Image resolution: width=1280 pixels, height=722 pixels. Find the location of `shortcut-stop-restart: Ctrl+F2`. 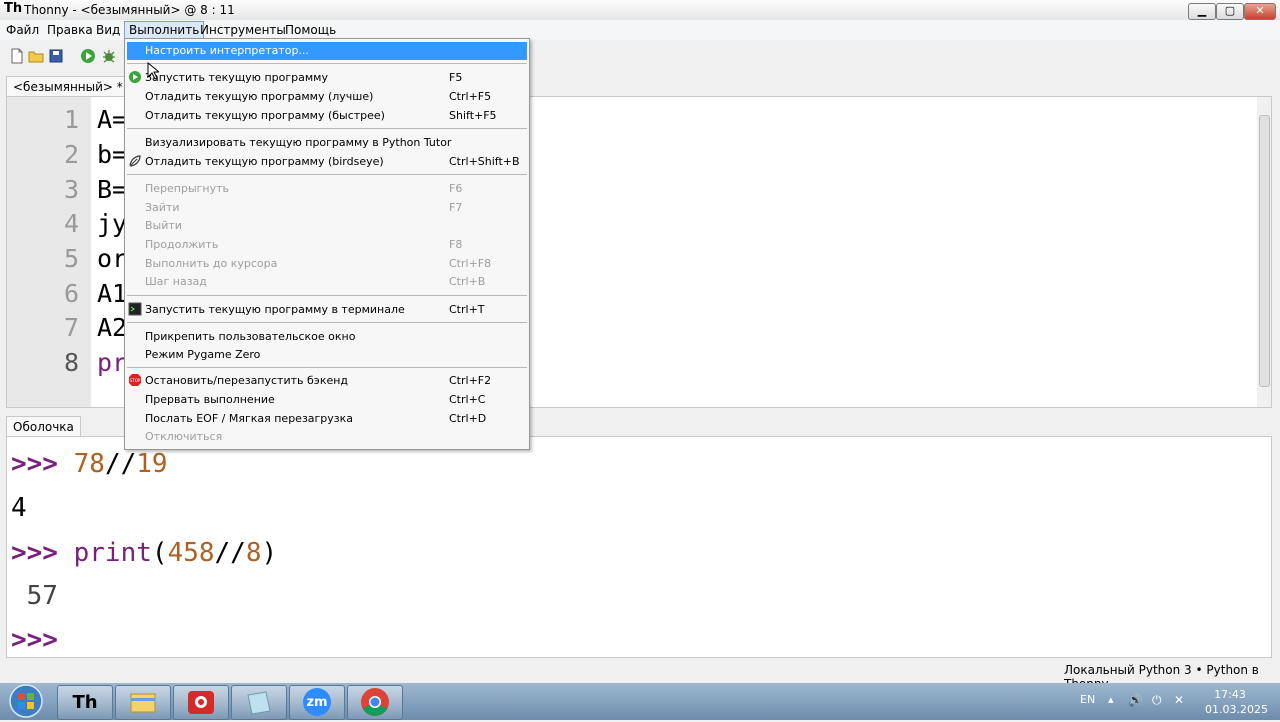

shortcut-stop-restart: Ctrl+F2 is located at coordinates (470, 380).